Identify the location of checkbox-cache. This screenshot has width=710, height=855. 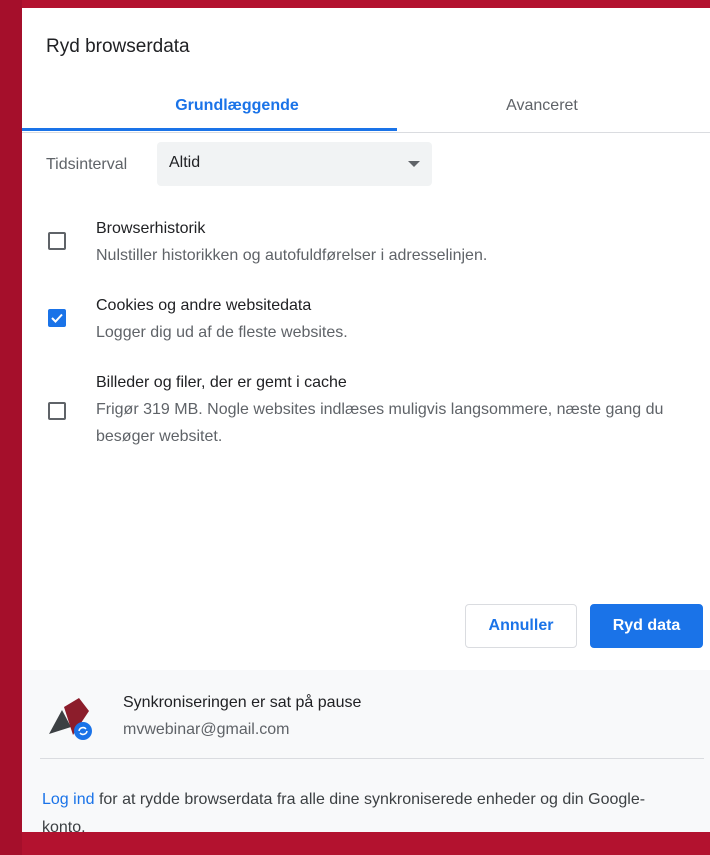
(57, 411).